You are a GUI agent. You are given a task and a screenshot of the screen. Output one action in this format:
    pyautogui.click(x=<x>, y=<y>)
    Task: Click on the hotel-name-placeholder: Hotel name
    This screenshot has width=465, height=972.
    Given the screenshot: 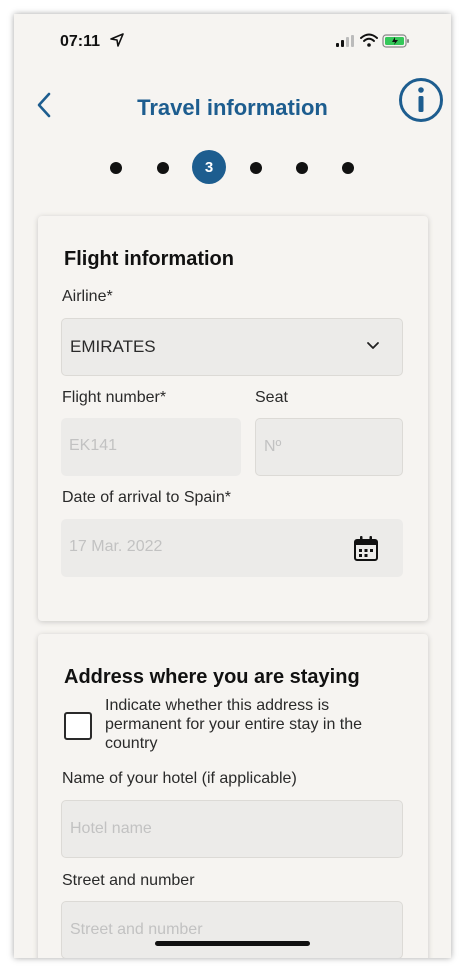 What is the action you would take?
    pyautogui.click(x=111, y=828)
    